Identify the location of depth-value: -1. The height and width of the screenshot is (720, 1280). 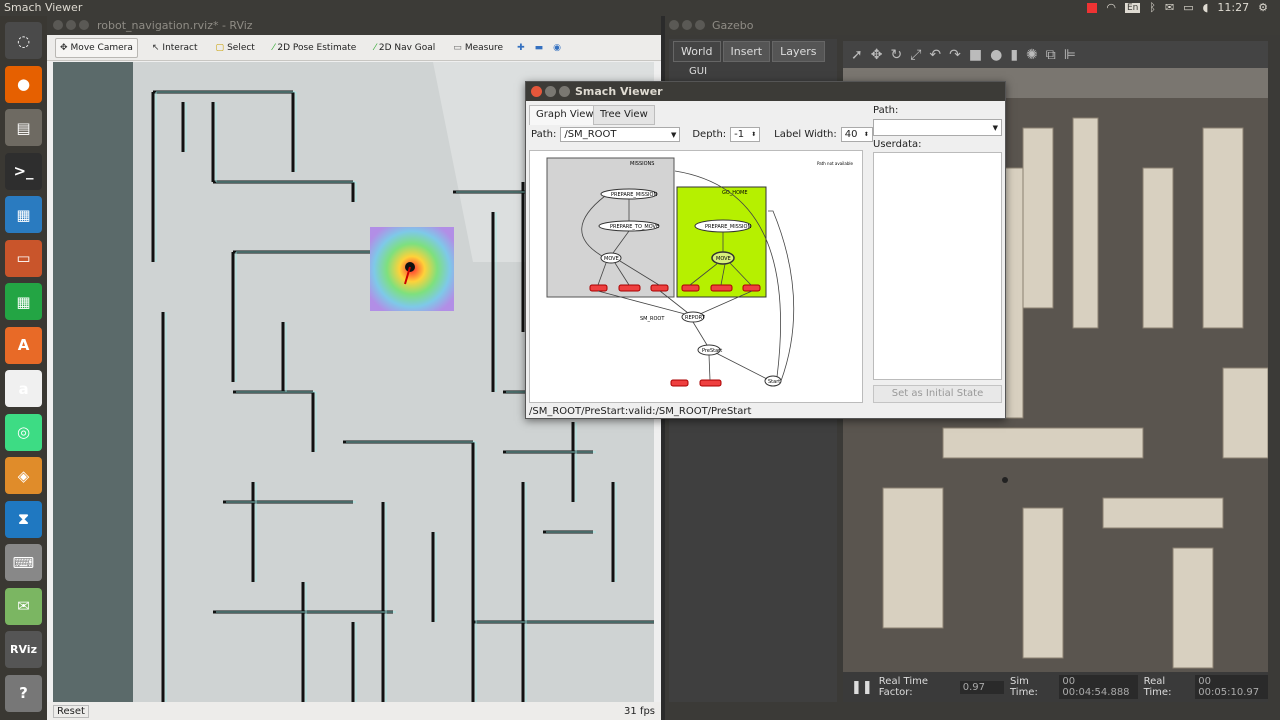
(739, 134).